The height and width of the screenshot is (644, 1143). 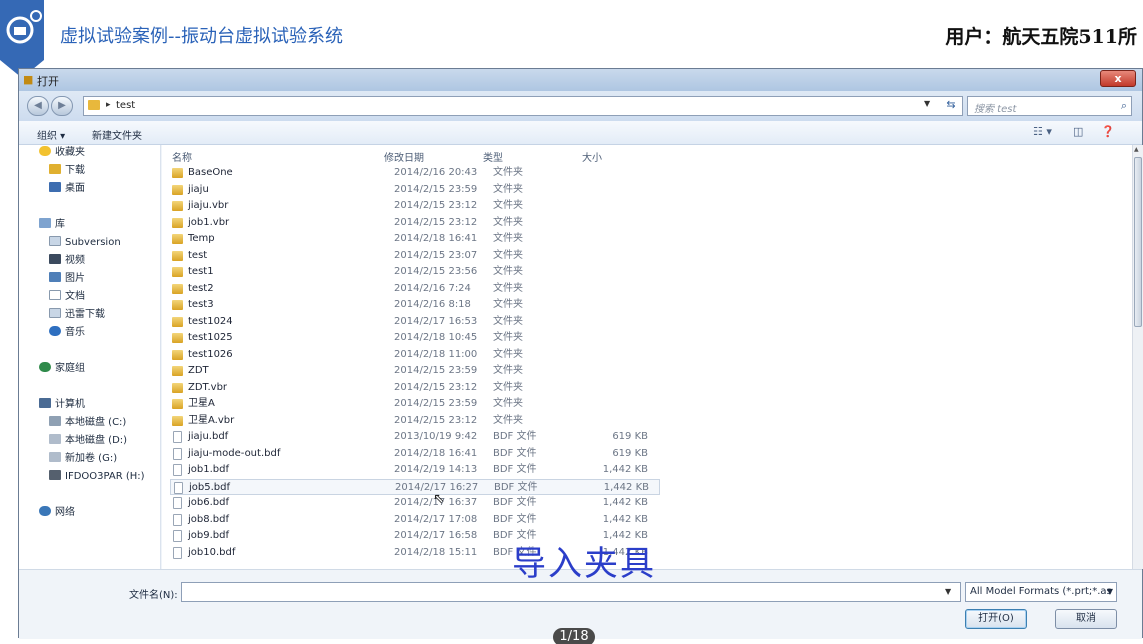 I want to click on nav-documents: 文档, so click(x=67, y=297).